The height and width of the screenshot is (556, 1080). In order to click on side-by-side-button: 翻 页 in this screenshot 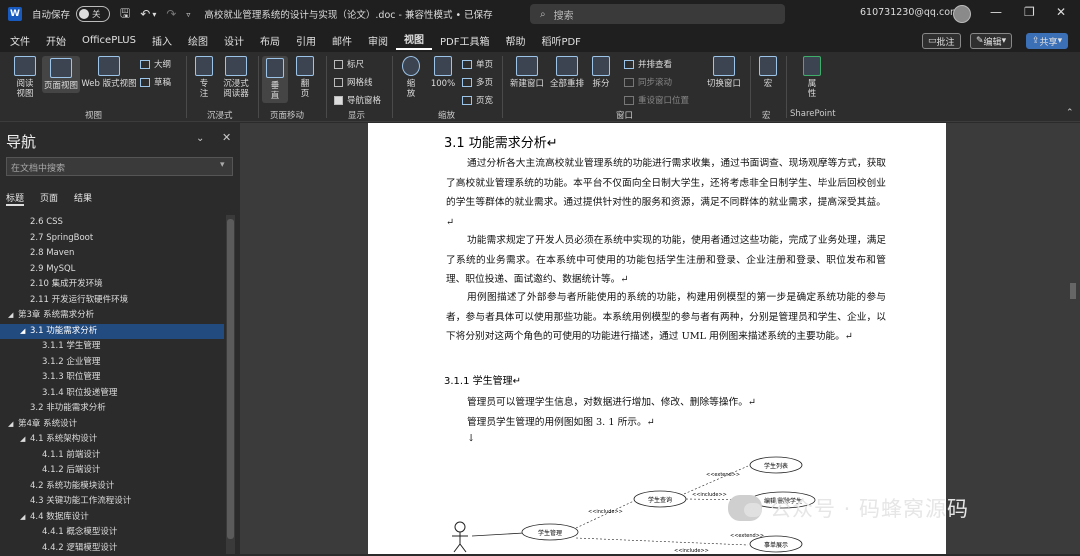, I will do `click(305, 77)`.